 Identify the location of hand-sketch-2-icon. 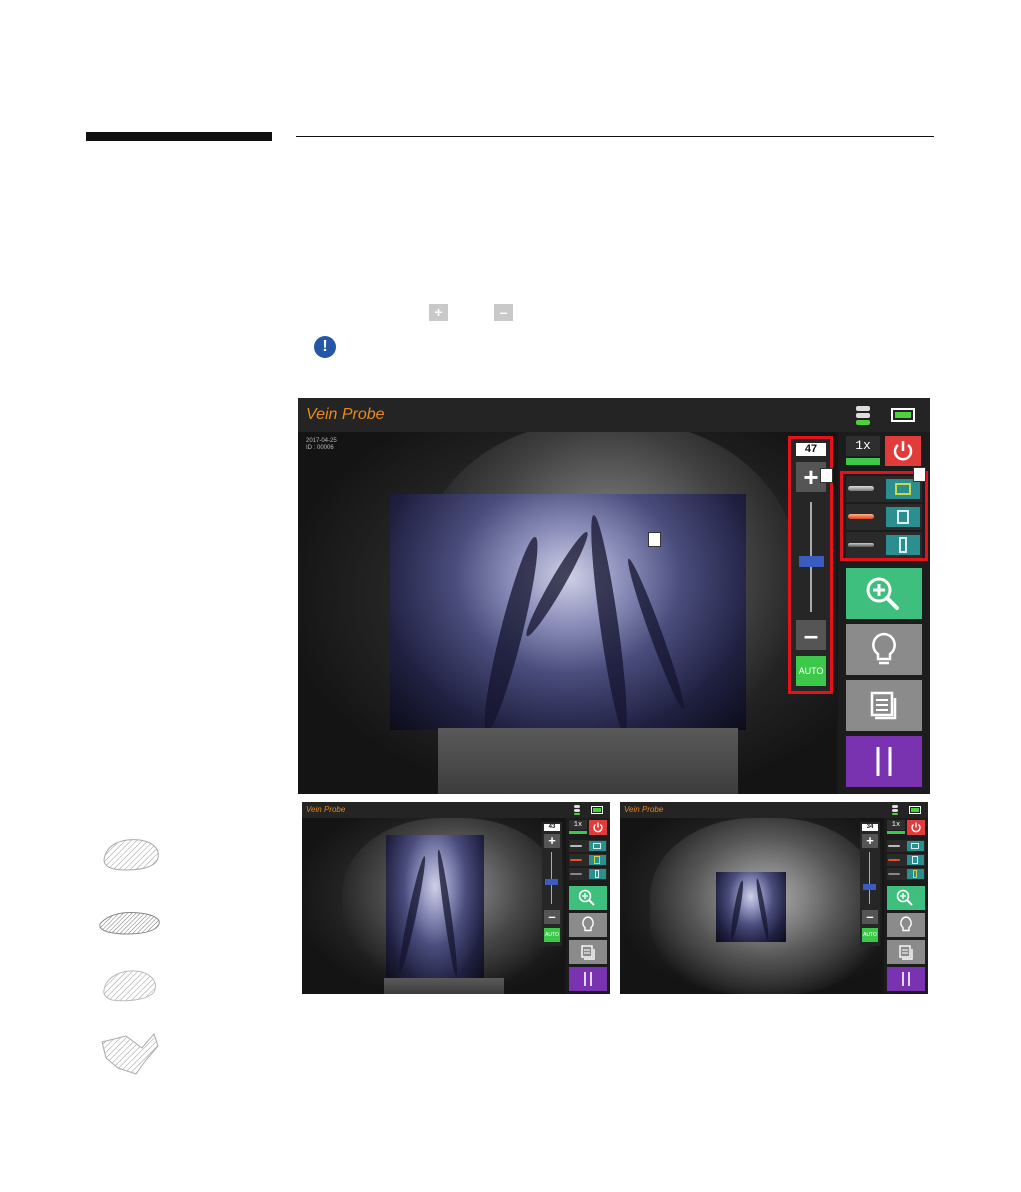
(129, 923).